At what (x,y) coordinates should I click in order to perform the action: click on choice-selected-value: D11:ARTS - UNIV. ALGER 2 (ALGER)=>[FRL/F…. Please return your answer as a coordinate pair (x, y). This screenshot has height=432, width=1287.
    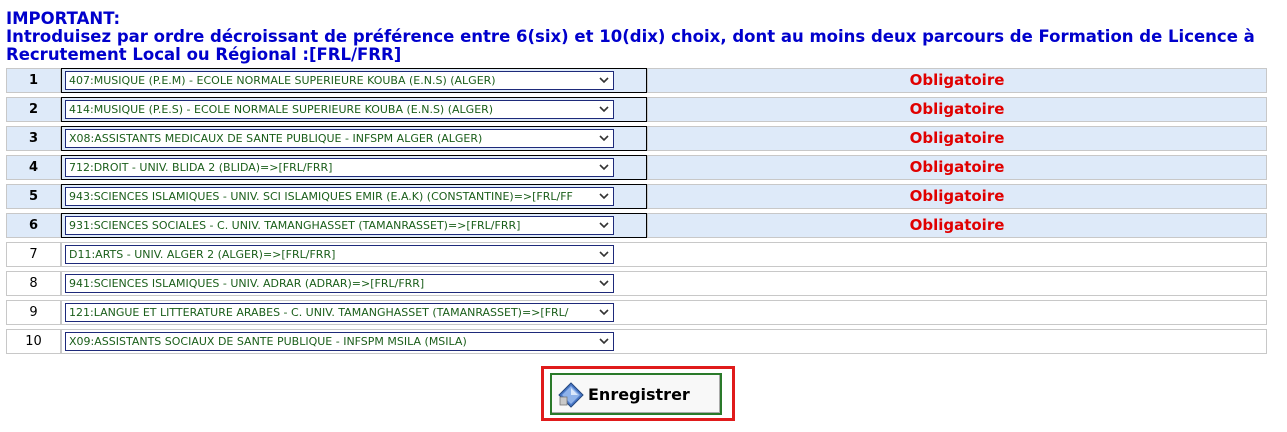
    Looking at the image, I should click on (202, 254).